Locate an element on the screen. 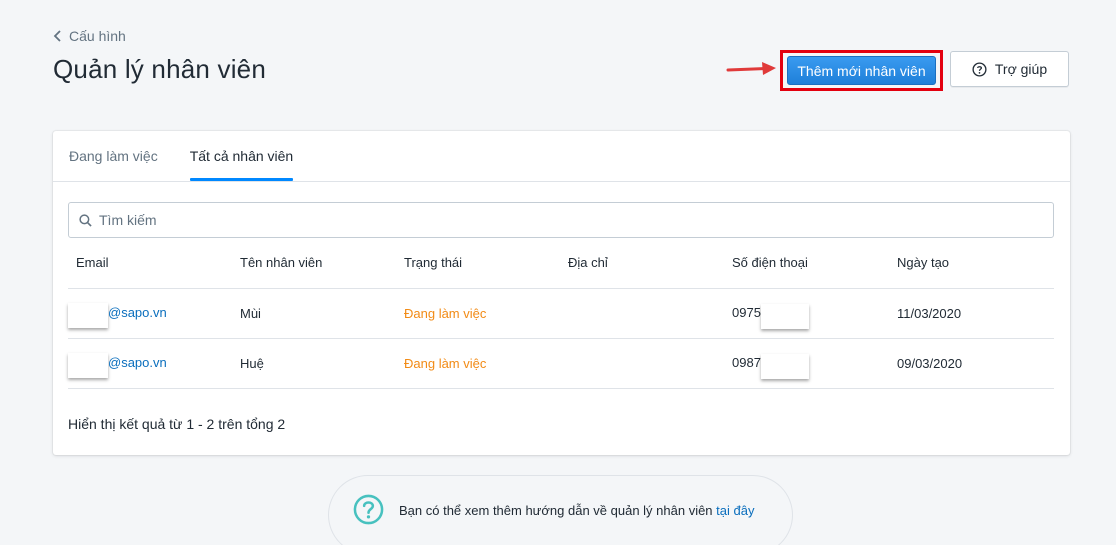 This screenshot has height=545, width=1116. back-link: Cấu hình is located at coordinates (89, 36).